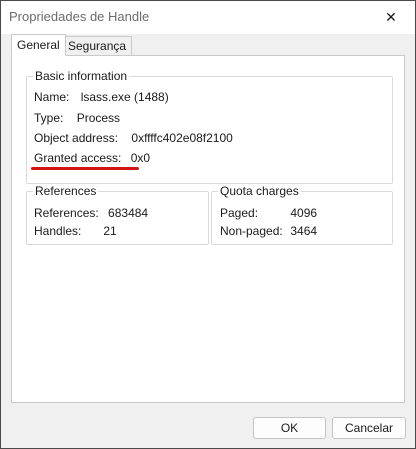 Image resolution: width=416 pixels, height=449 pixels. What do you see at coordinates (268, 213) in the screenshot?
I see `paged-row: Paged: 4096` at bounding box center [268, 213].